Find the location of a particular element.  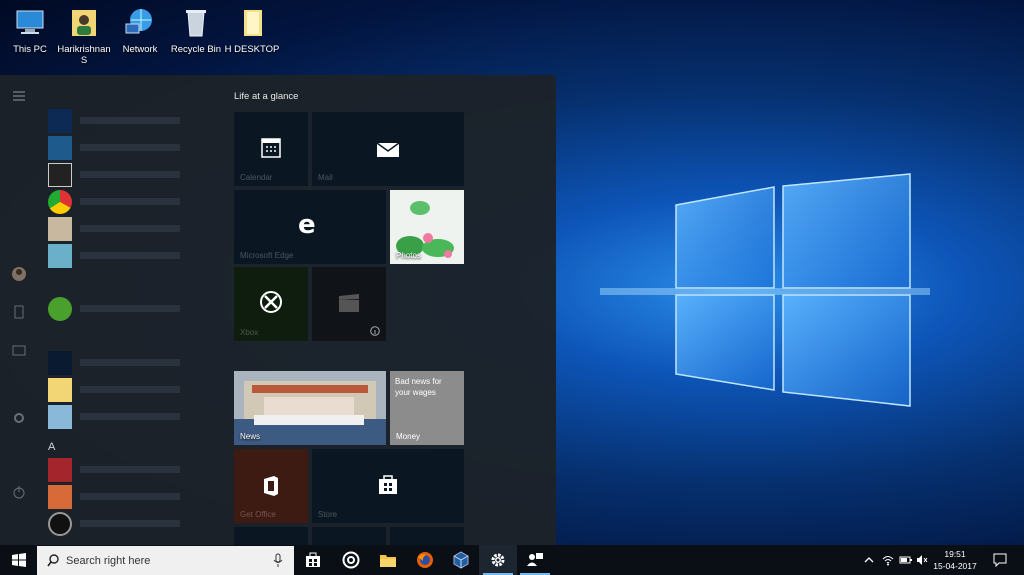

desktop-icon-label: H DESKTOP is located at coordinates (252, 49).